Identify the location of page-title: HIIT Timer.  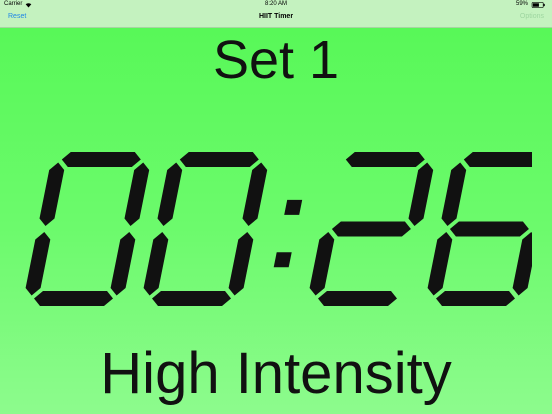
(276, 16).